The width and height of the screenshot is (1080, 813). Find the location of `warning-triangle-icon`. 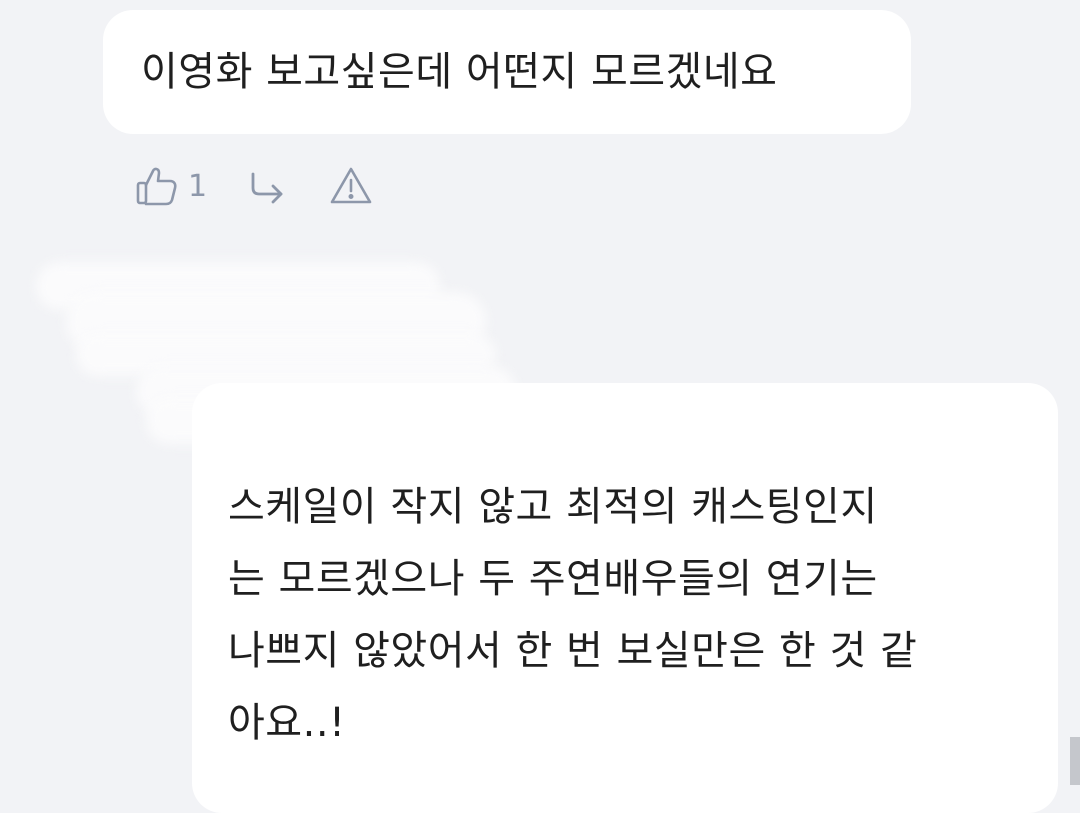

warning-triangle-icon is located at coordinates (351, 186).